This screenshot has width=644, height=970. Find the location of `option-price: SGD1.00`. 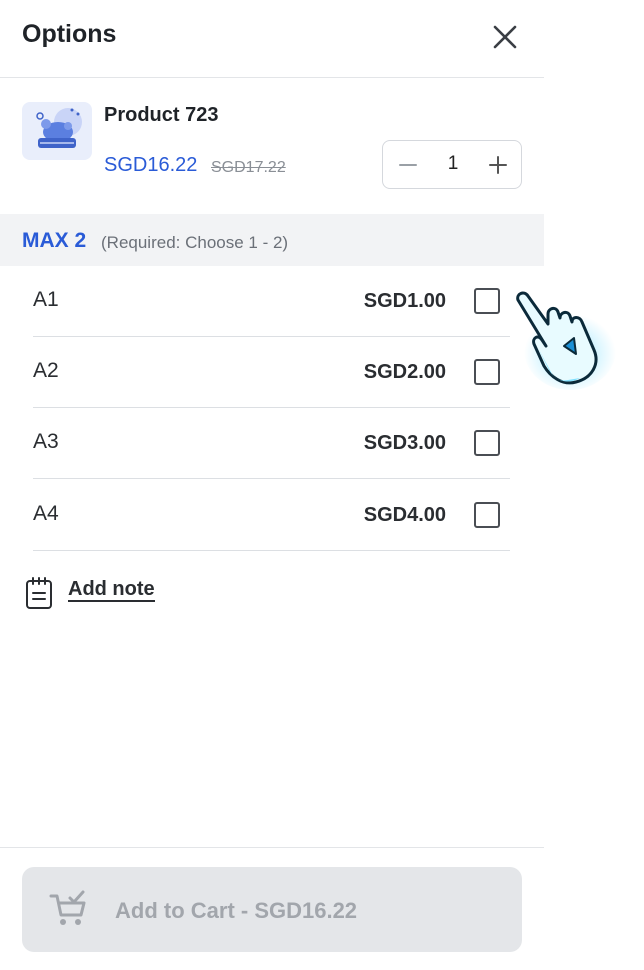

option-price: SGD1.00 is located at coordinates (404, 301).